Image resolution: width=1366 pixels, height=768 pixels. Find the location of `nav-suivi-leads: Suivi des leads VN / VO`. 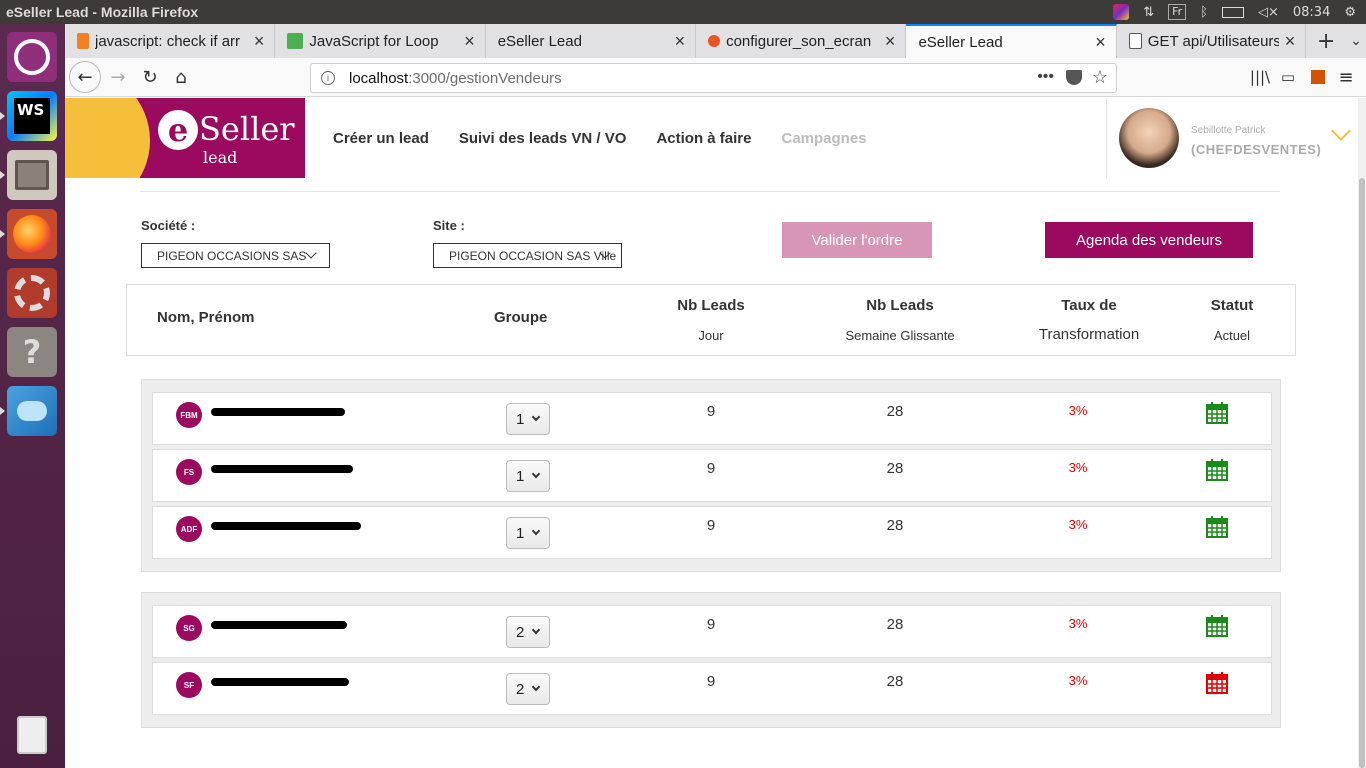

nav-suivi-leads: Suivi des leads VN / VO is located at coordinates (543, 138).